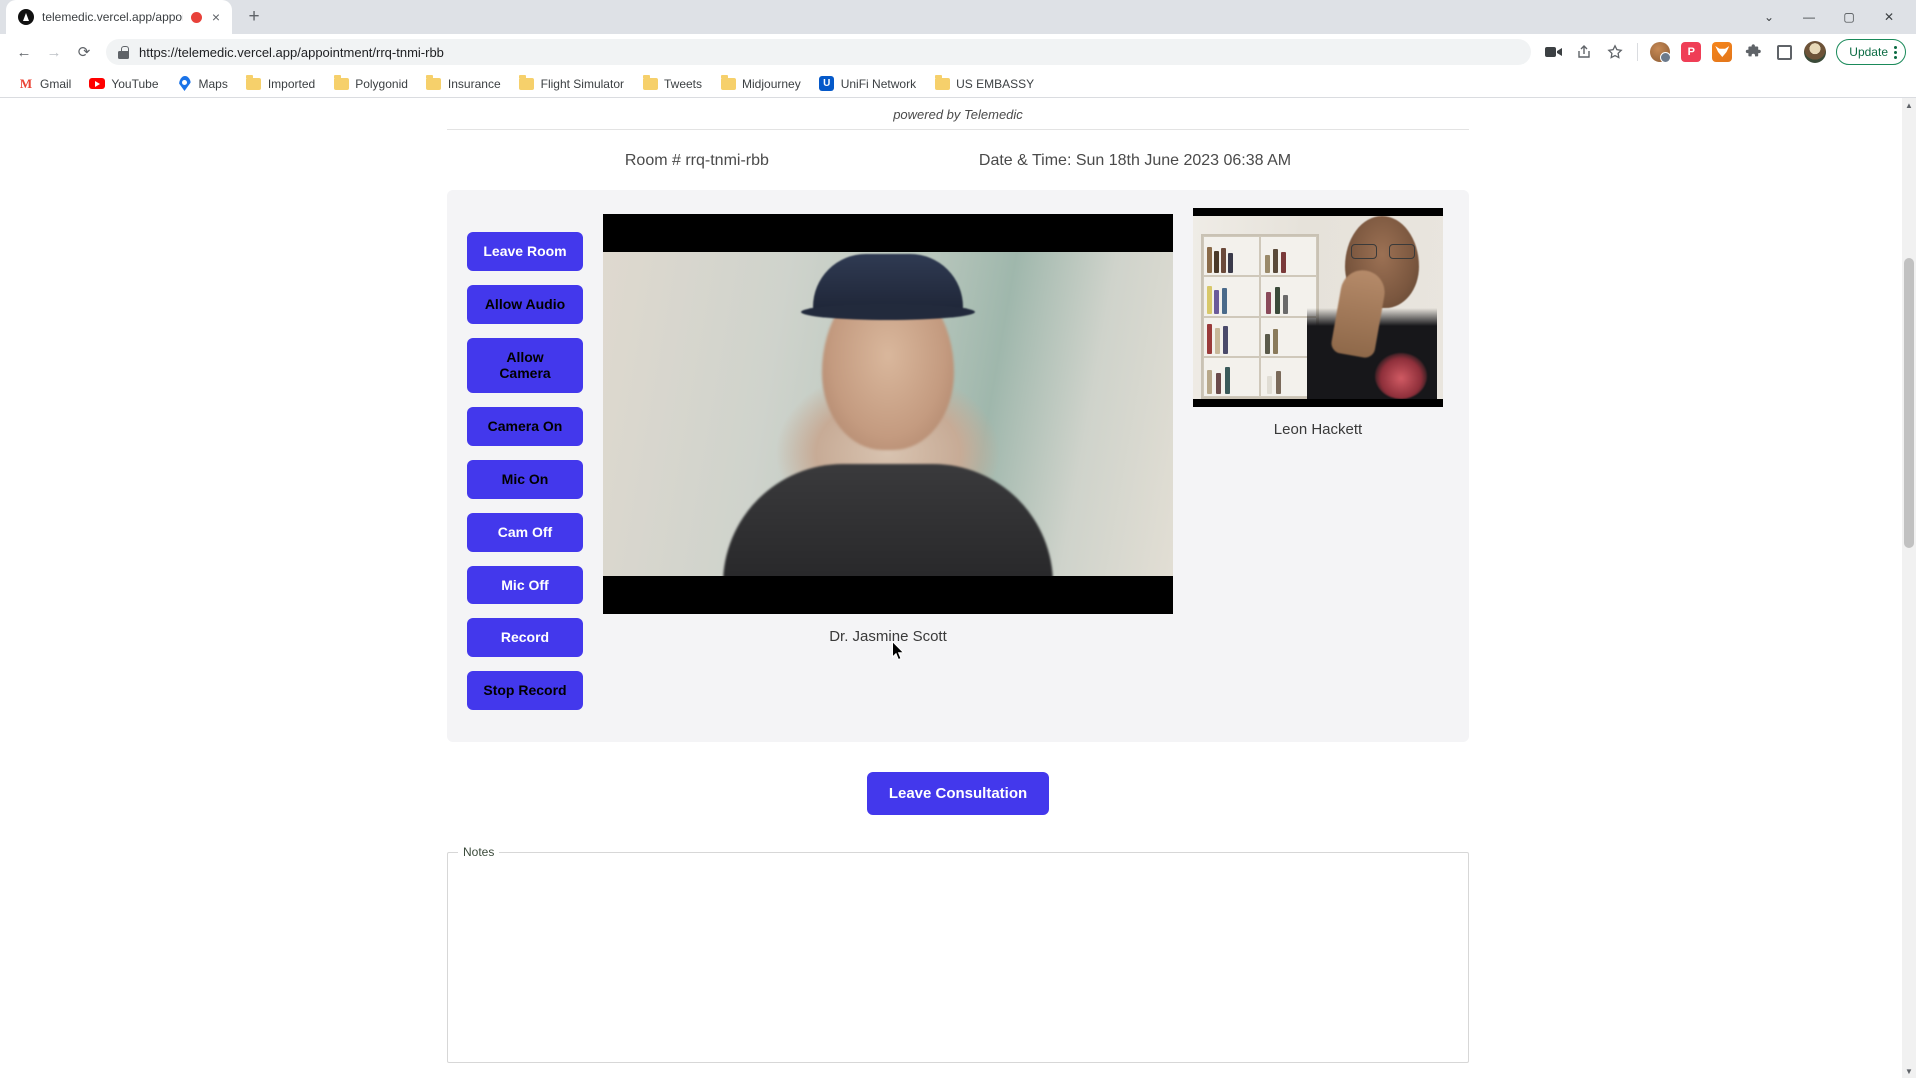  Describe the element at coordinates (1909, 1071) in the screenshot. I see `scroll-down-arrow: ▼` at that location.